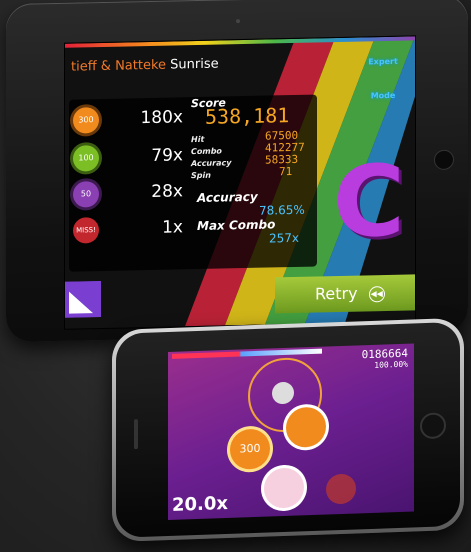 This screenshot has height=552, width=471. I want to click on hit50-icon: 50, so click(86, 194).